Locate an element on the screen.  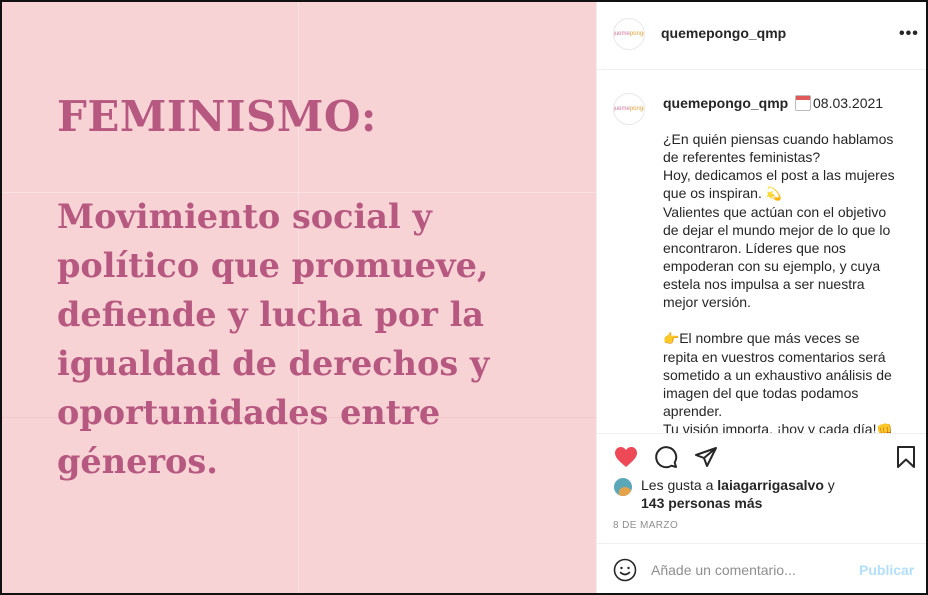
like-button is located at coordinates (626, 457).